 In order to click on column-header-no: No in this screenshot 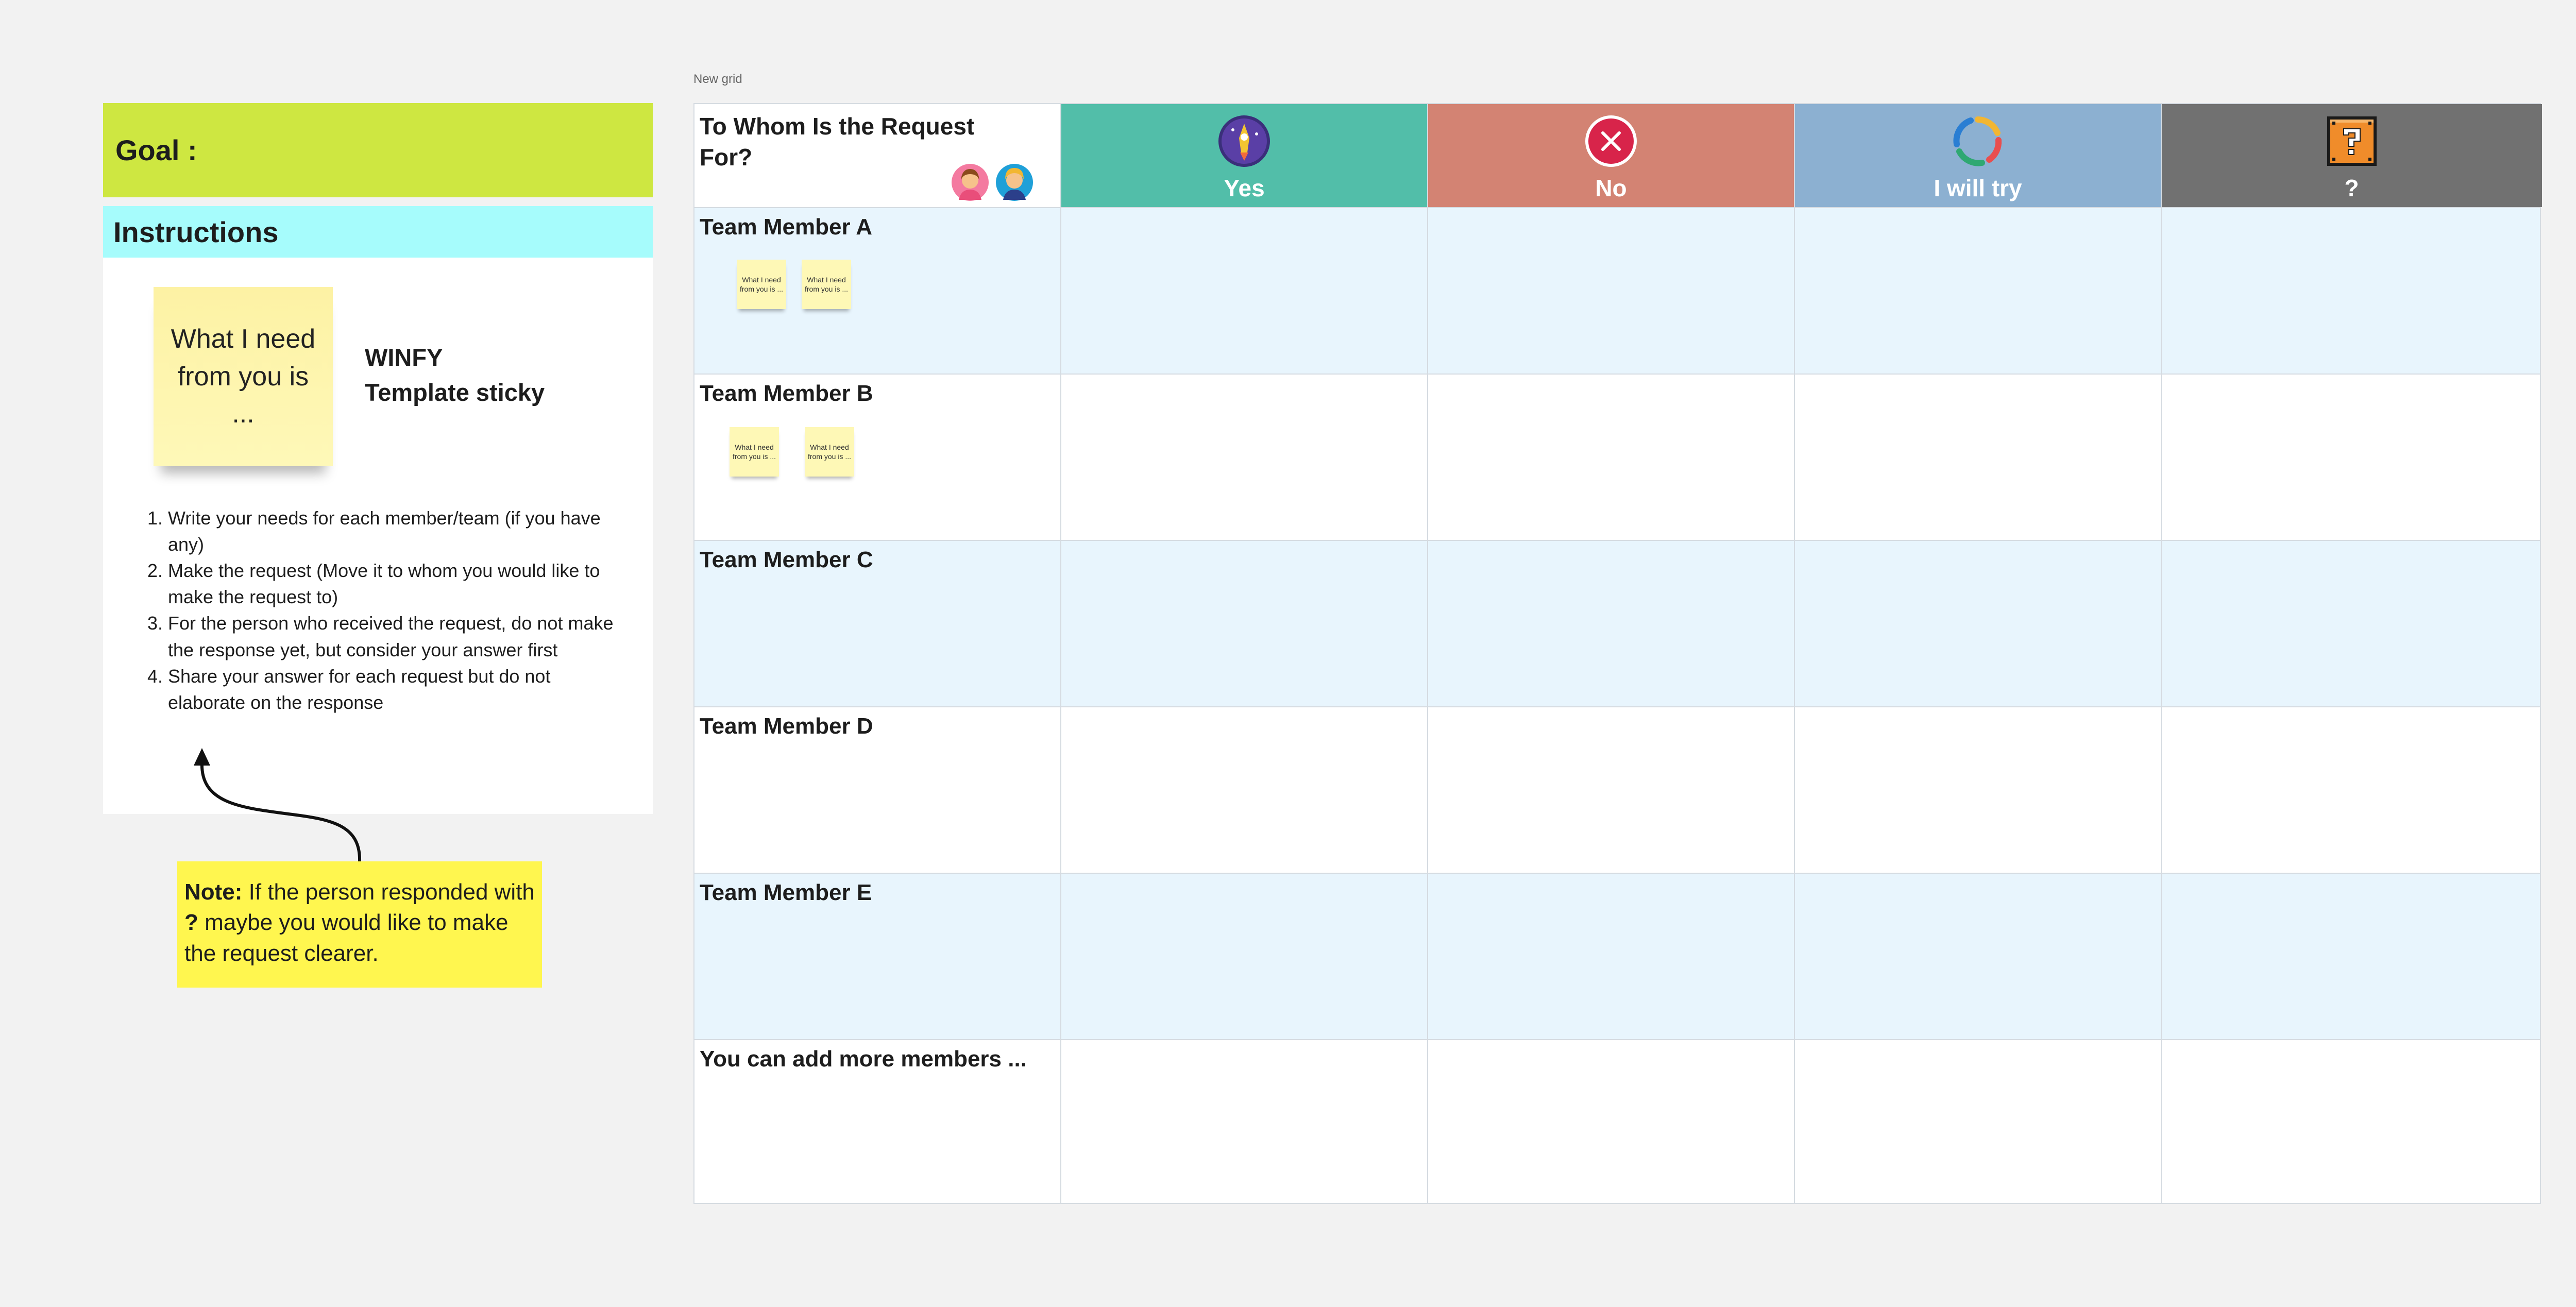, I will do `click(1611, 155)`.